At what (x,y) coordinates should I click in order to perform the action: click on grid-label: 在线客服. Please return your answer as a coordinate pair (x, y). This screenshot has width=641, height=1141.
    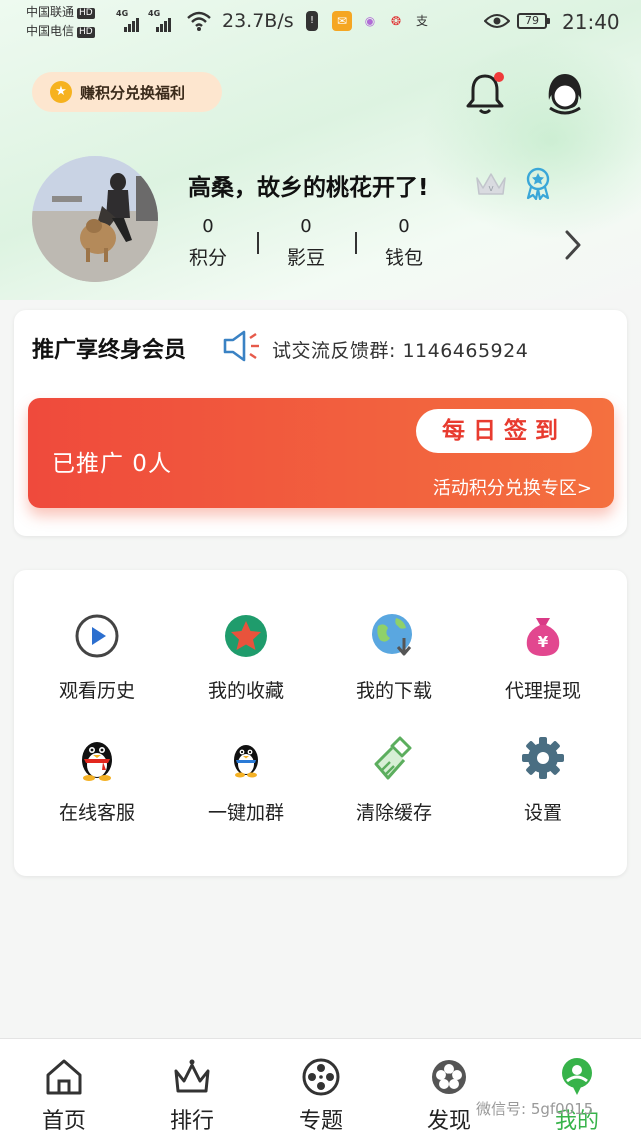
    Looking at the image, I should click on (96, 813).